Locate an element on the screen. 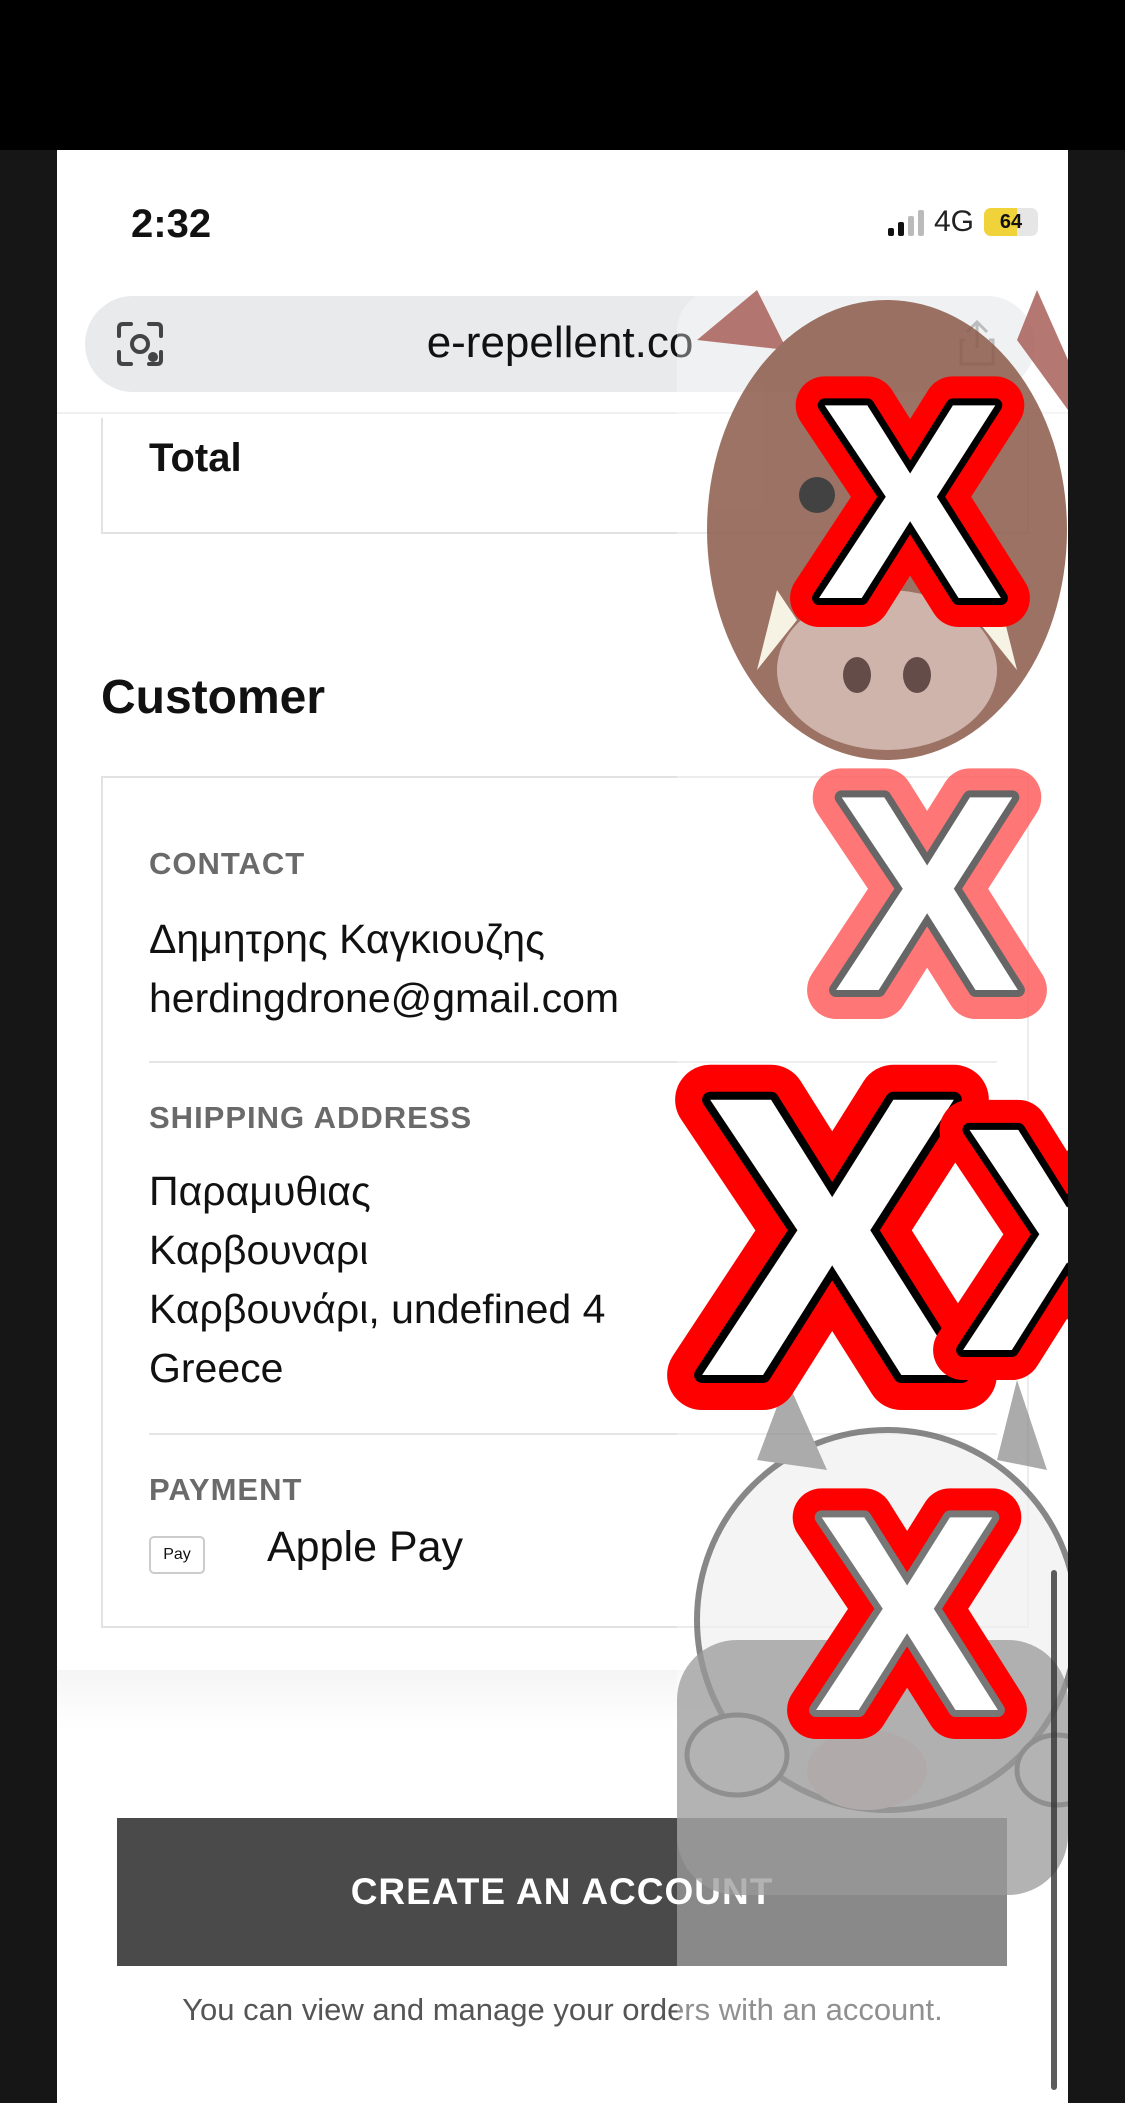 The height and width of the screenshot is (2103, 1125). share-icon is located at coordinates (977, 343).